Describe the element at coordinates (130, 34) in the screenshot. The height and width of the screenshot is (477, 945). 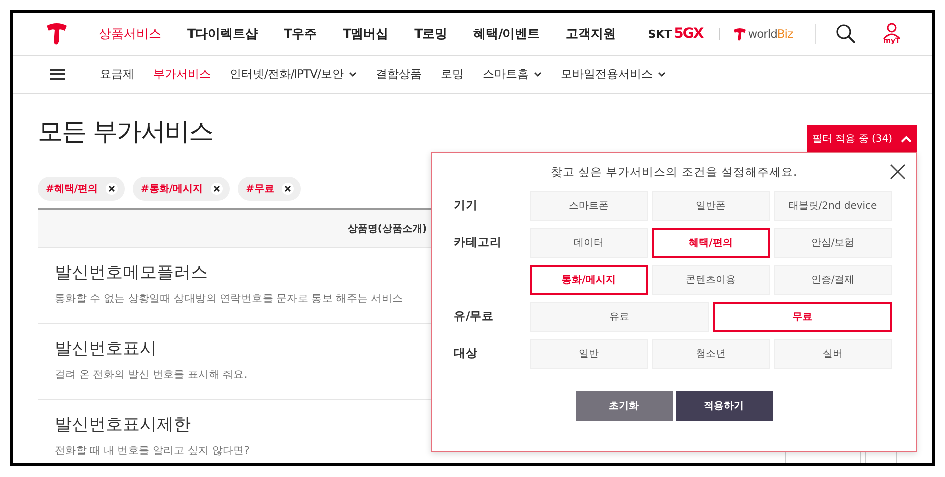
I see `nav-link: 상품서비스` at that location.